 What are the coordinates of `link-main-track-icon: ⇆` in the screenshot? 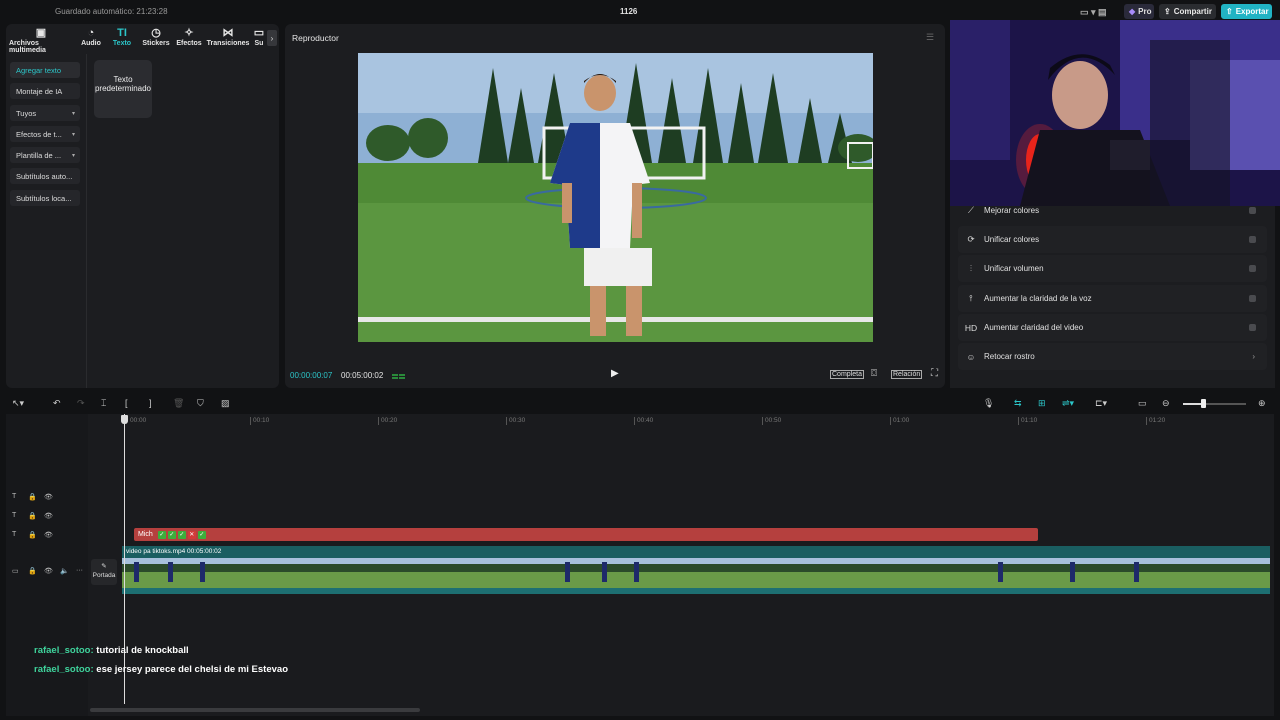 It's located at (1018, 403).